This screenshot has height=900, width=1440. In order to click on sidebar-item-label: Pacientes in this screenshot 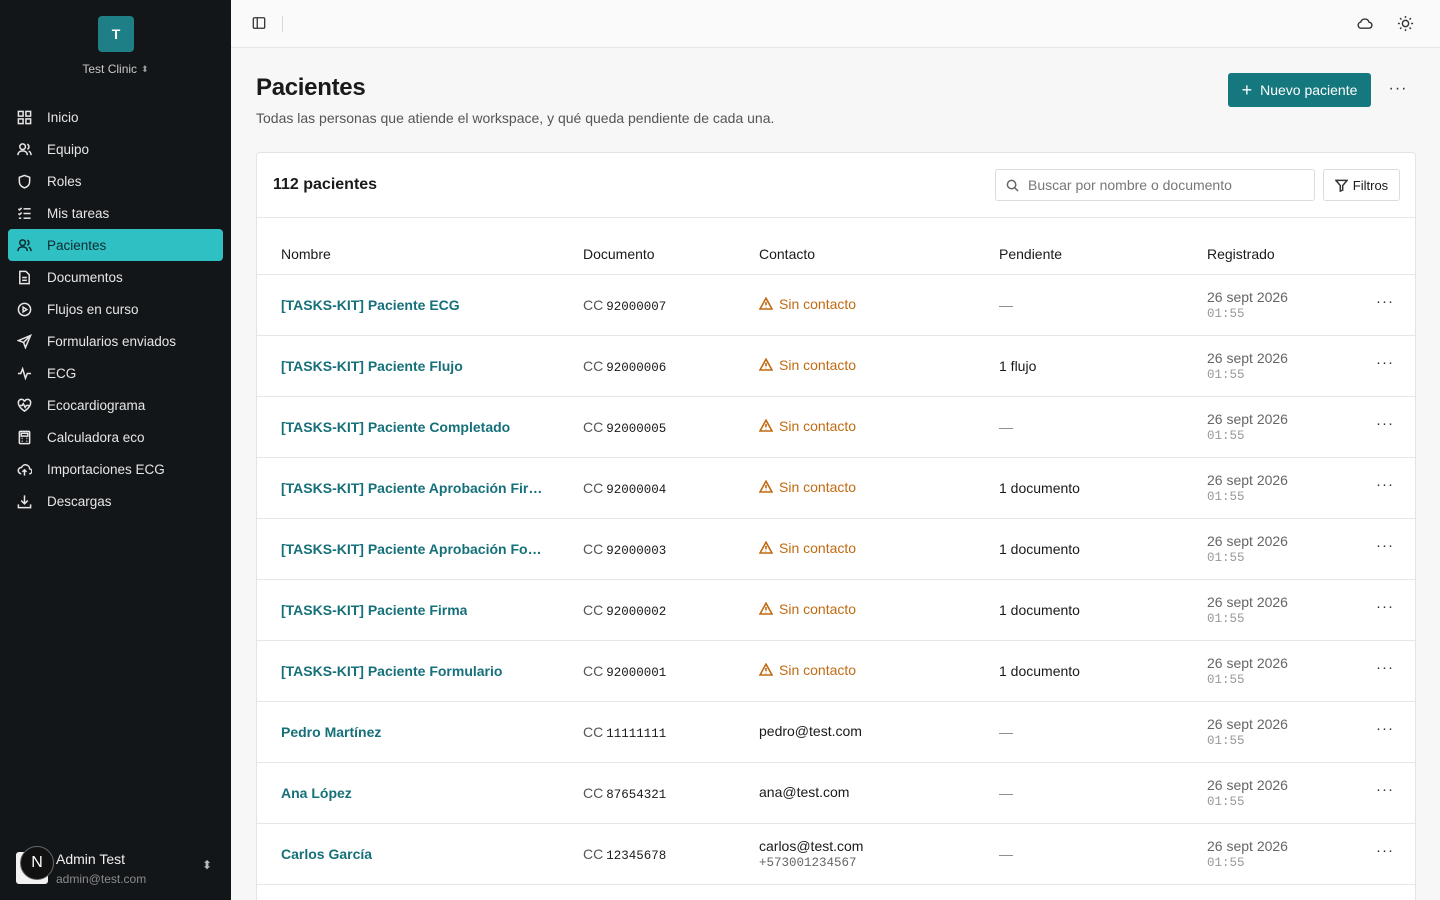, I will do `click(77, 245)`.